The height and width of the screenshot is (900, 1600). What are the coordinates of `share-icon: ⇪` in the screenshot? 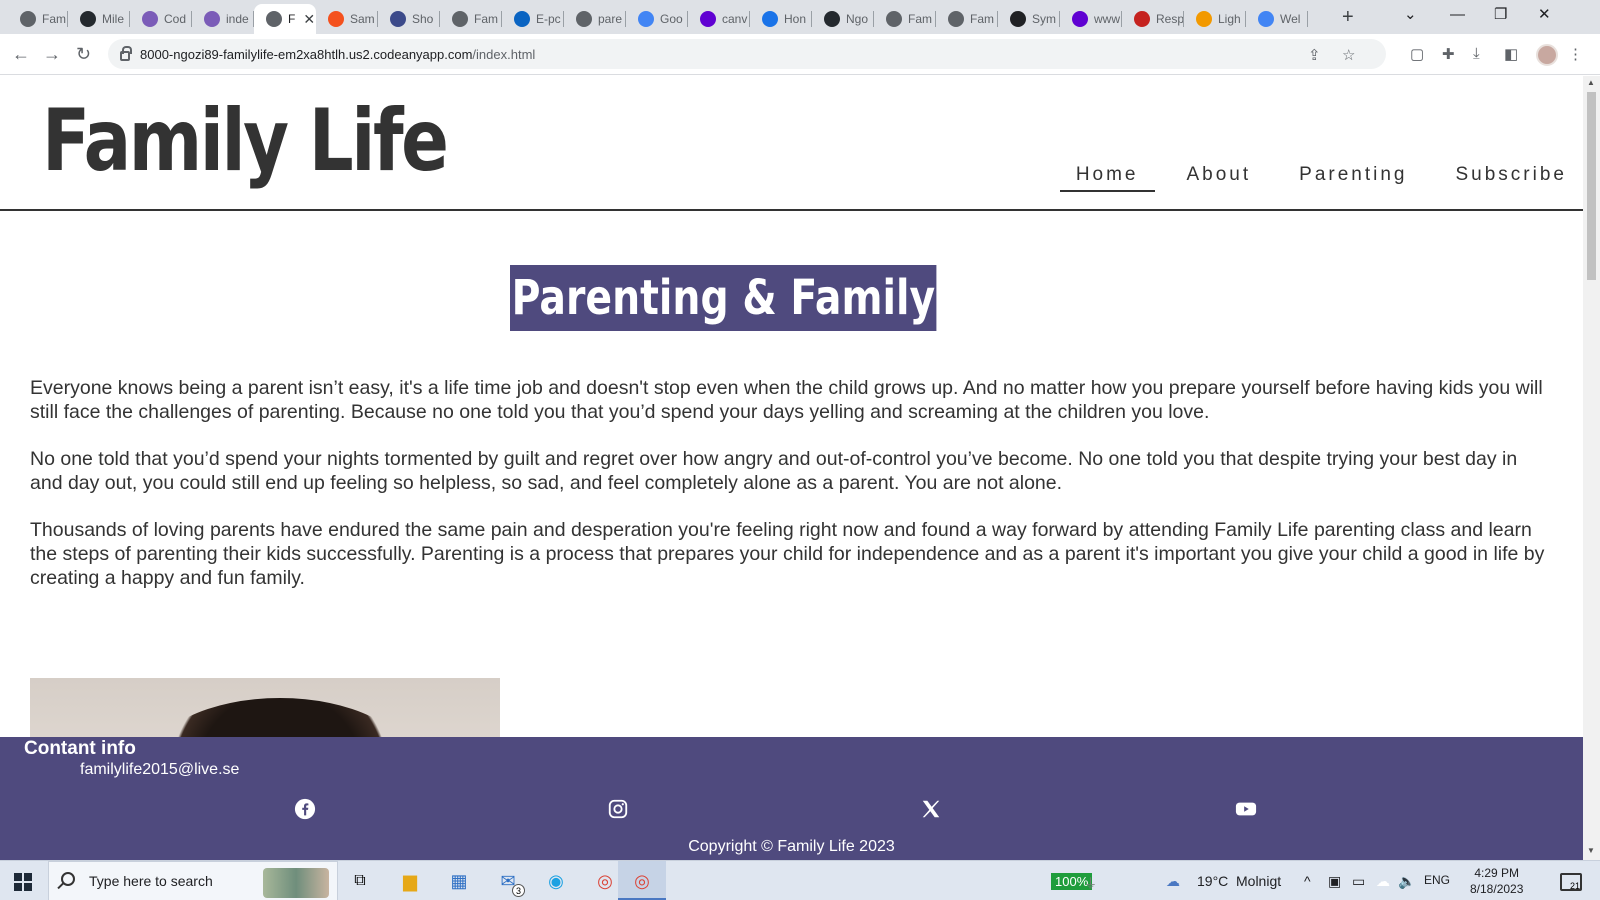 It's located at (1314, 55).